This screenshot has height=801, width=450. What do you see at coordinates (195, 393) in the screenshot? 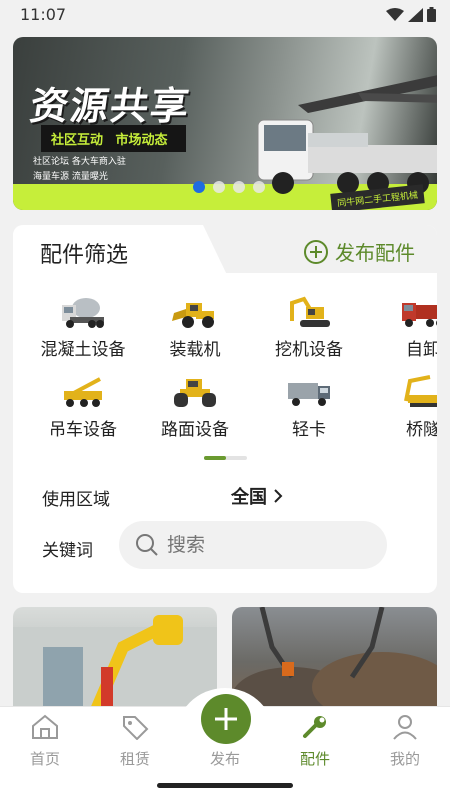
I see `road-roller-icon` at bounding box center [195, 393].